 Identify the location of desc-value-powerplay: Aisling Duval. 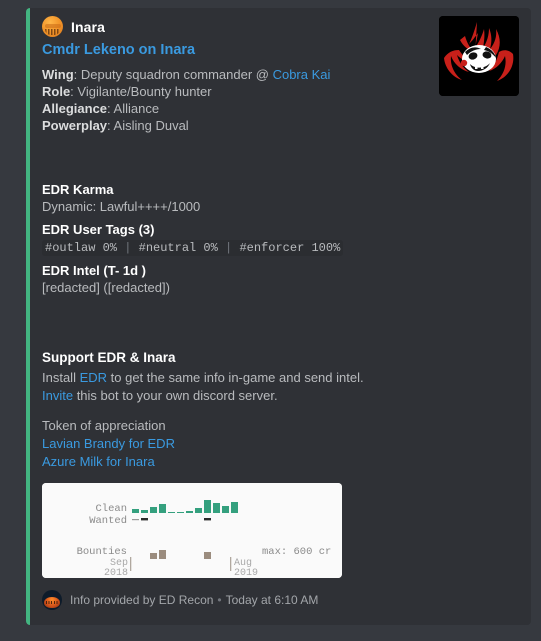
(151, 126).